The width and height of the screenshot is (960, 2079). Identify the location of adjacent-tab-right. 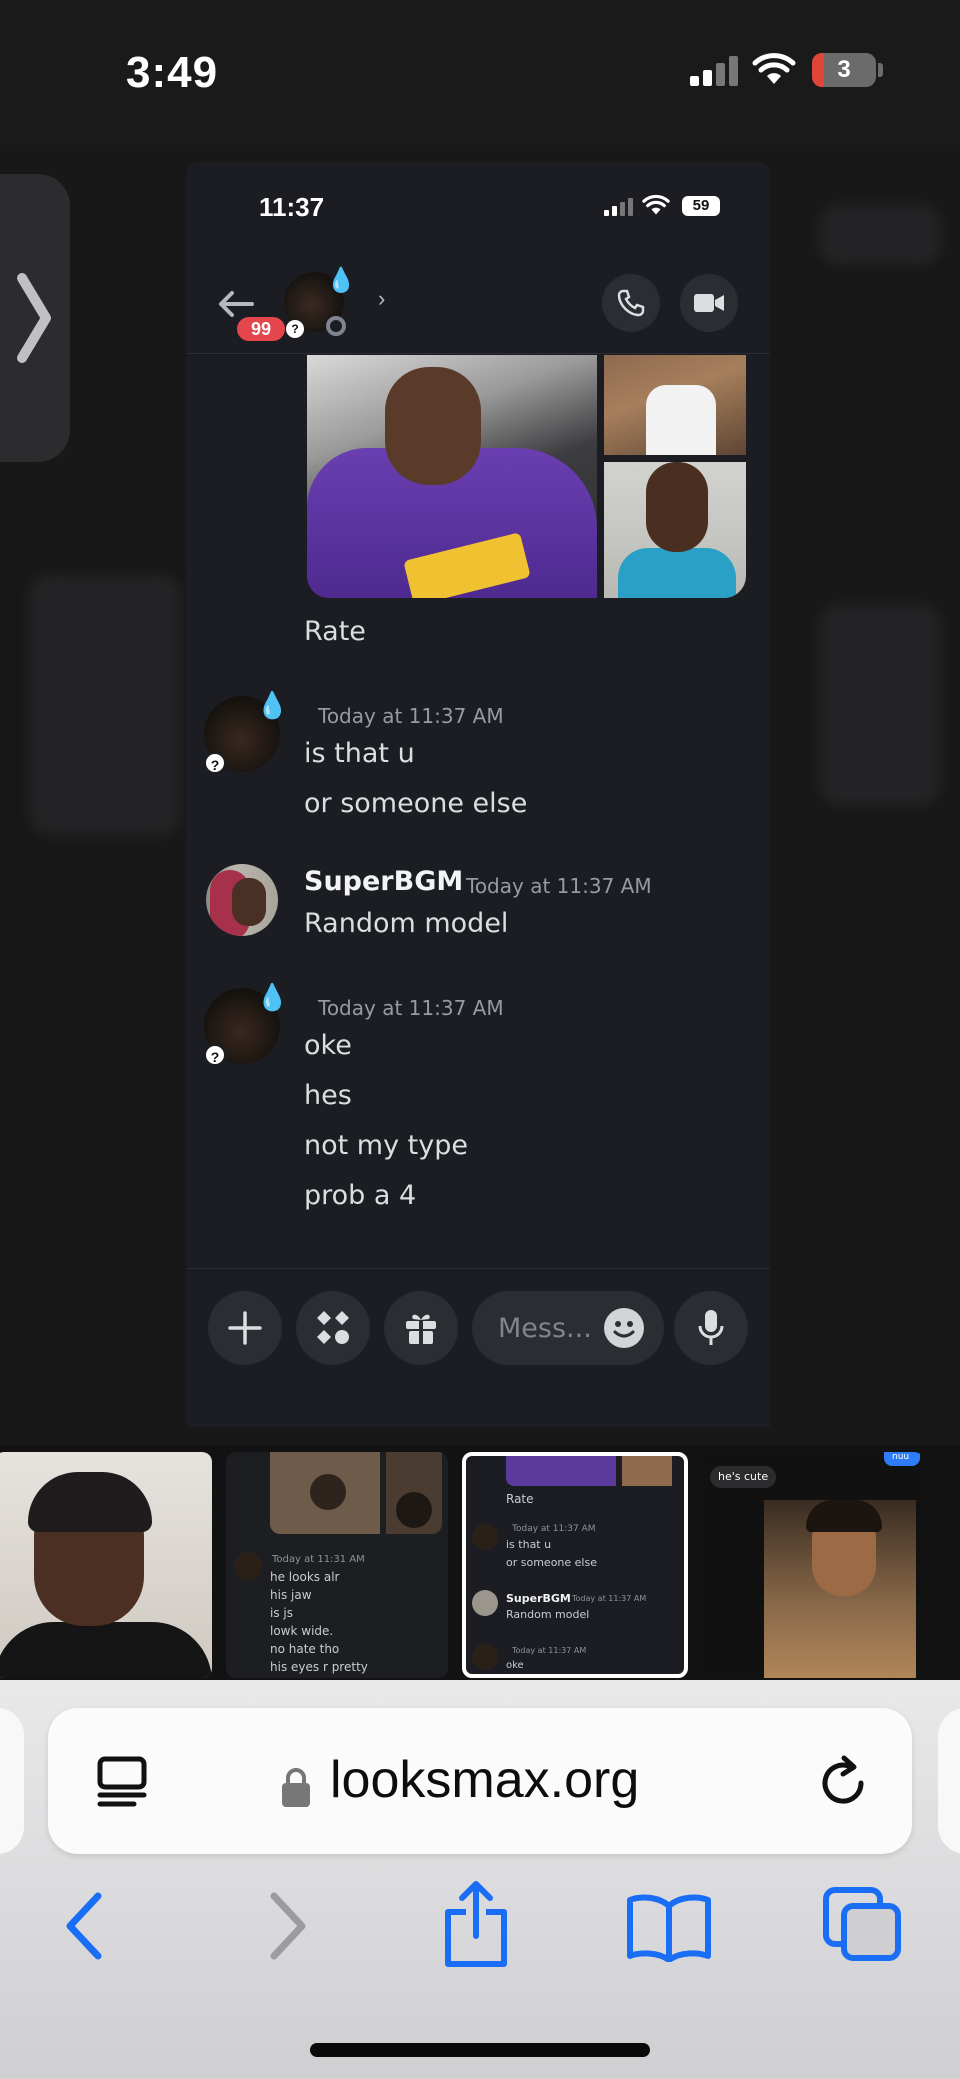
(949, 1781).